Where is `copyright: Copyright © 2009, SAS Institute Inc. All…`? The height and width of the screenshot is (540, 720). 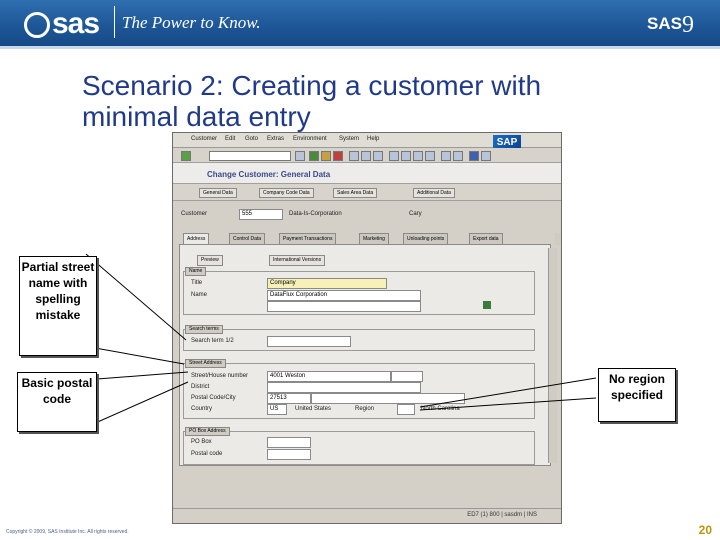
copyright: Copyright © 2009, SAS Institute Inc. All… is located at coordinates (67, 532).